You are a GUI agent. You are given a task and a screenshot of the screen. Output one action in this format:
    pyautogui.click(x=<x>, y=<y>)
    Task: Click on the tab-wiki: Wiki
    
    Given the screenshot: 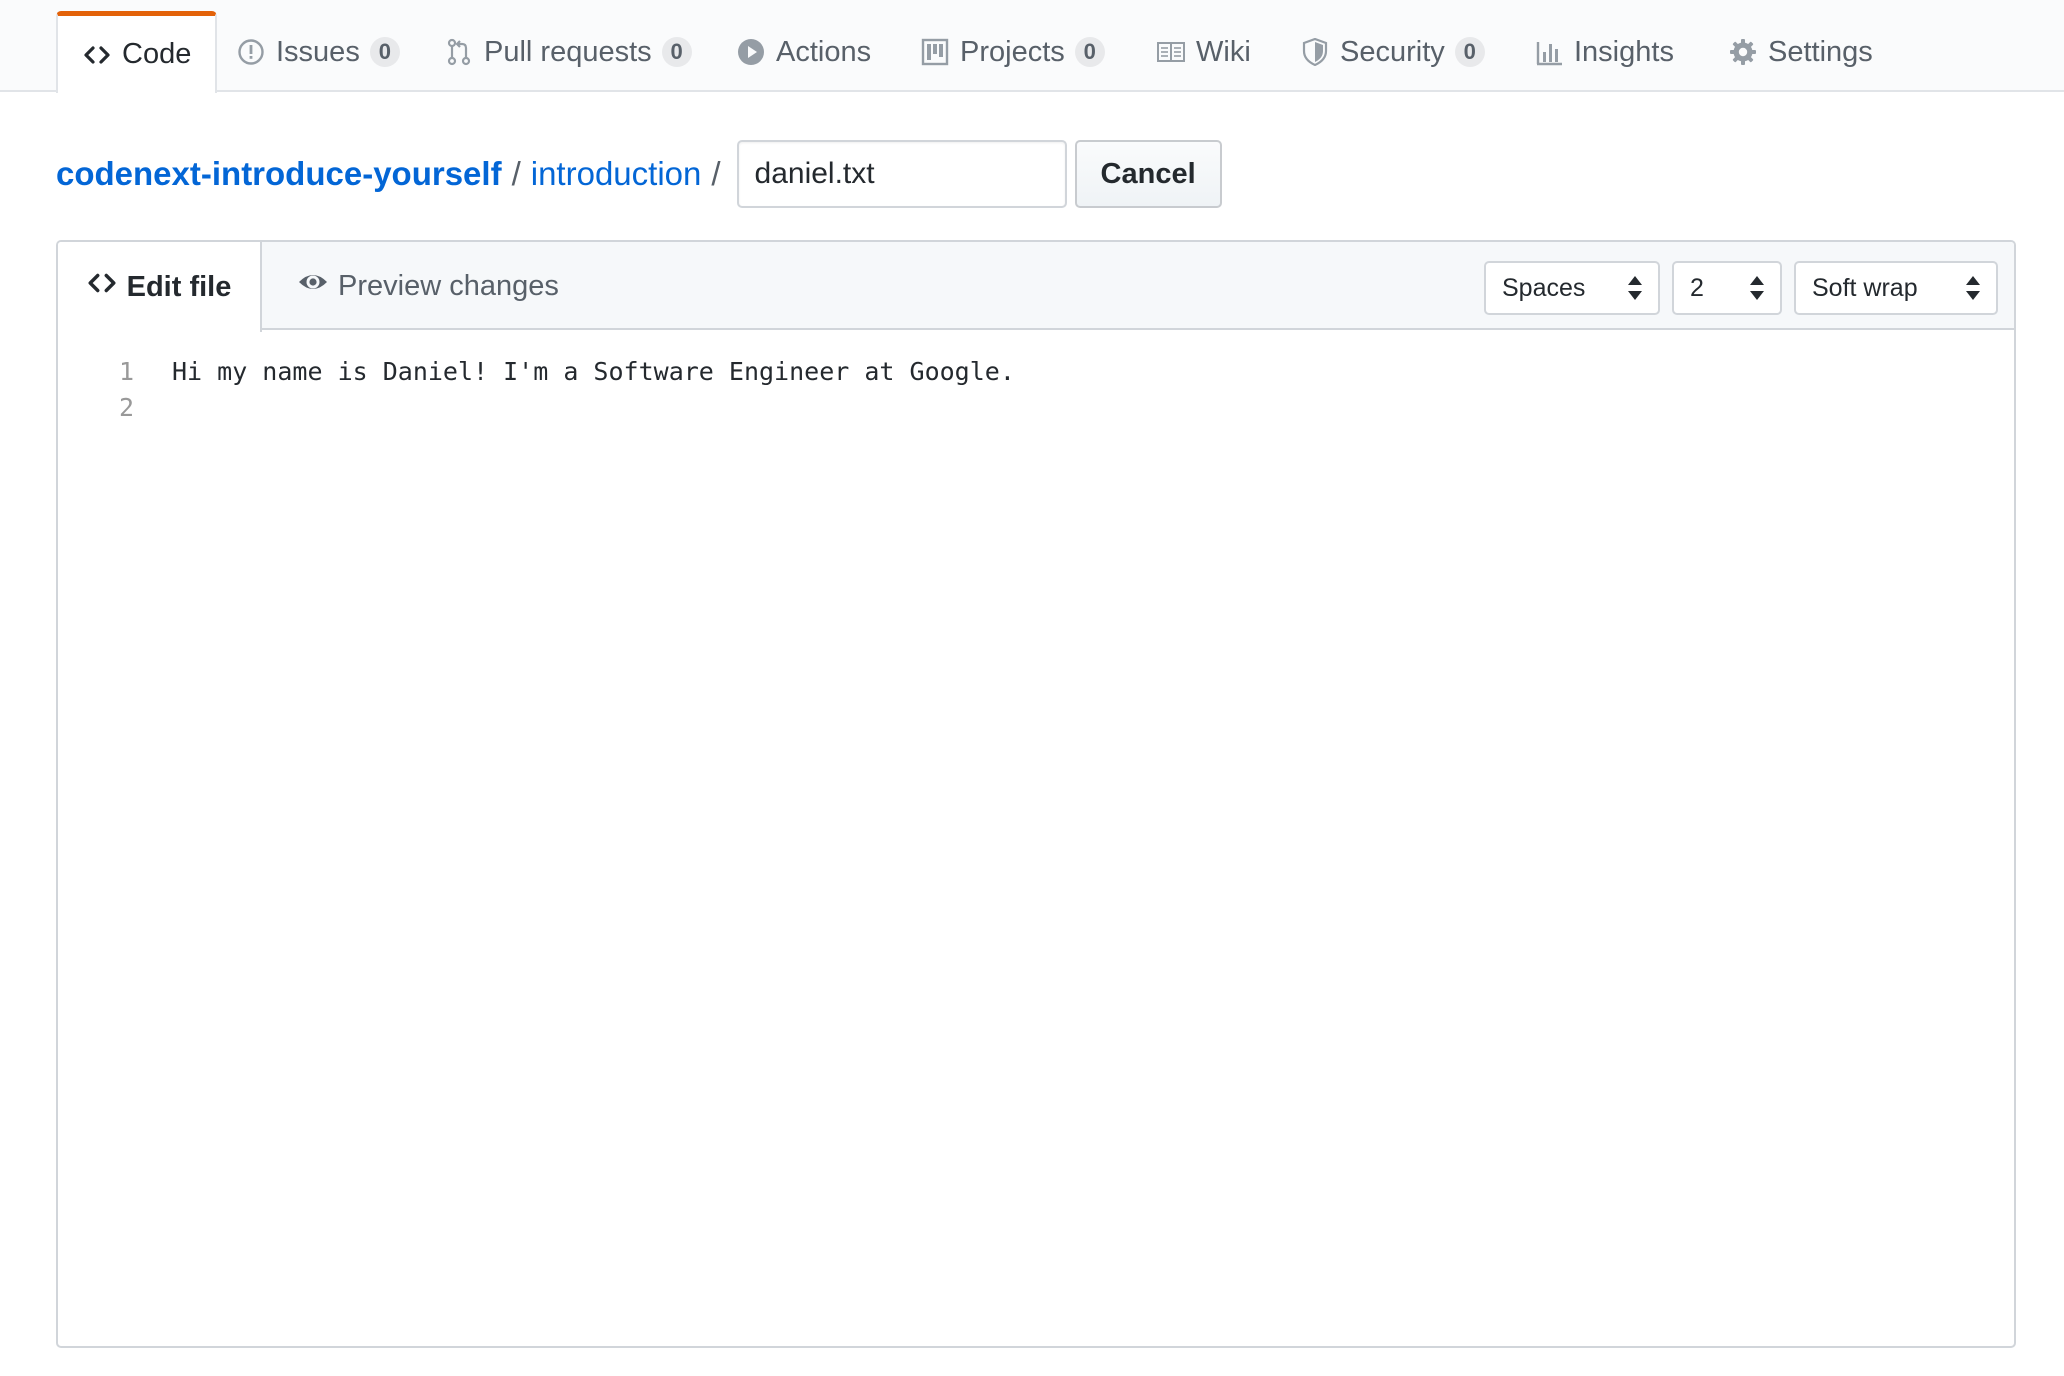 What is the action you would take?
    pyautogui.click(x=1203, y=52)
    